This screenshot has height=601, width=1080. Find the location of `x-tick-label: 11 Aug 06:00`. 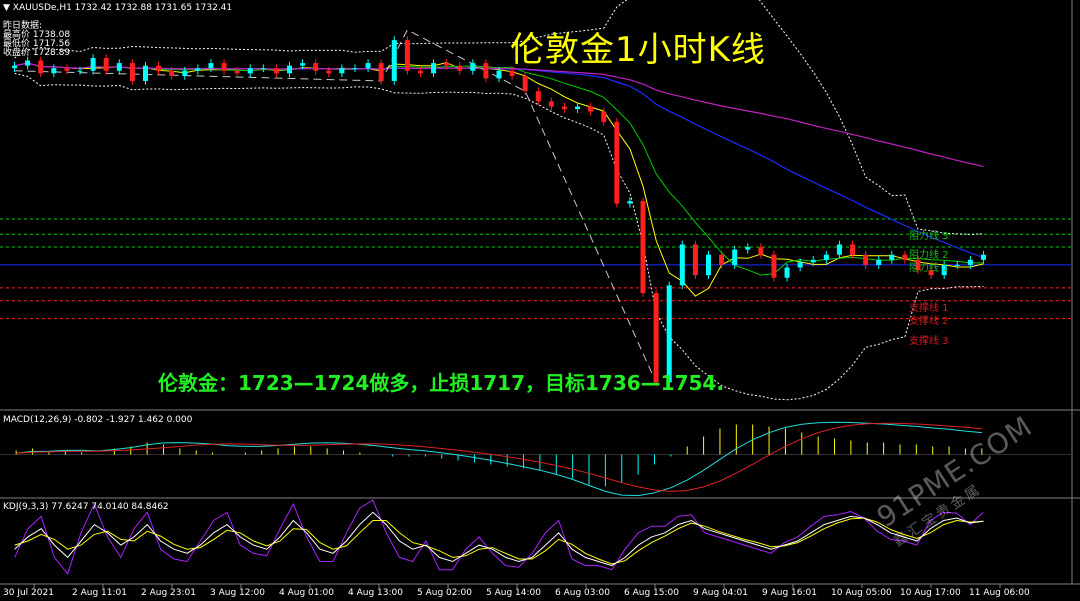

x-tick-label: 11 Aug 06:00 is located at coordinates (999, 593).